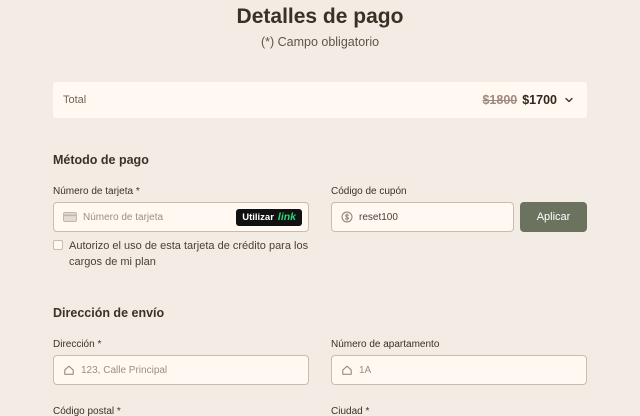  Describe the element at coordinates (58, 245) in the screenshot. I see `authorize-card-checkbox` at that location.